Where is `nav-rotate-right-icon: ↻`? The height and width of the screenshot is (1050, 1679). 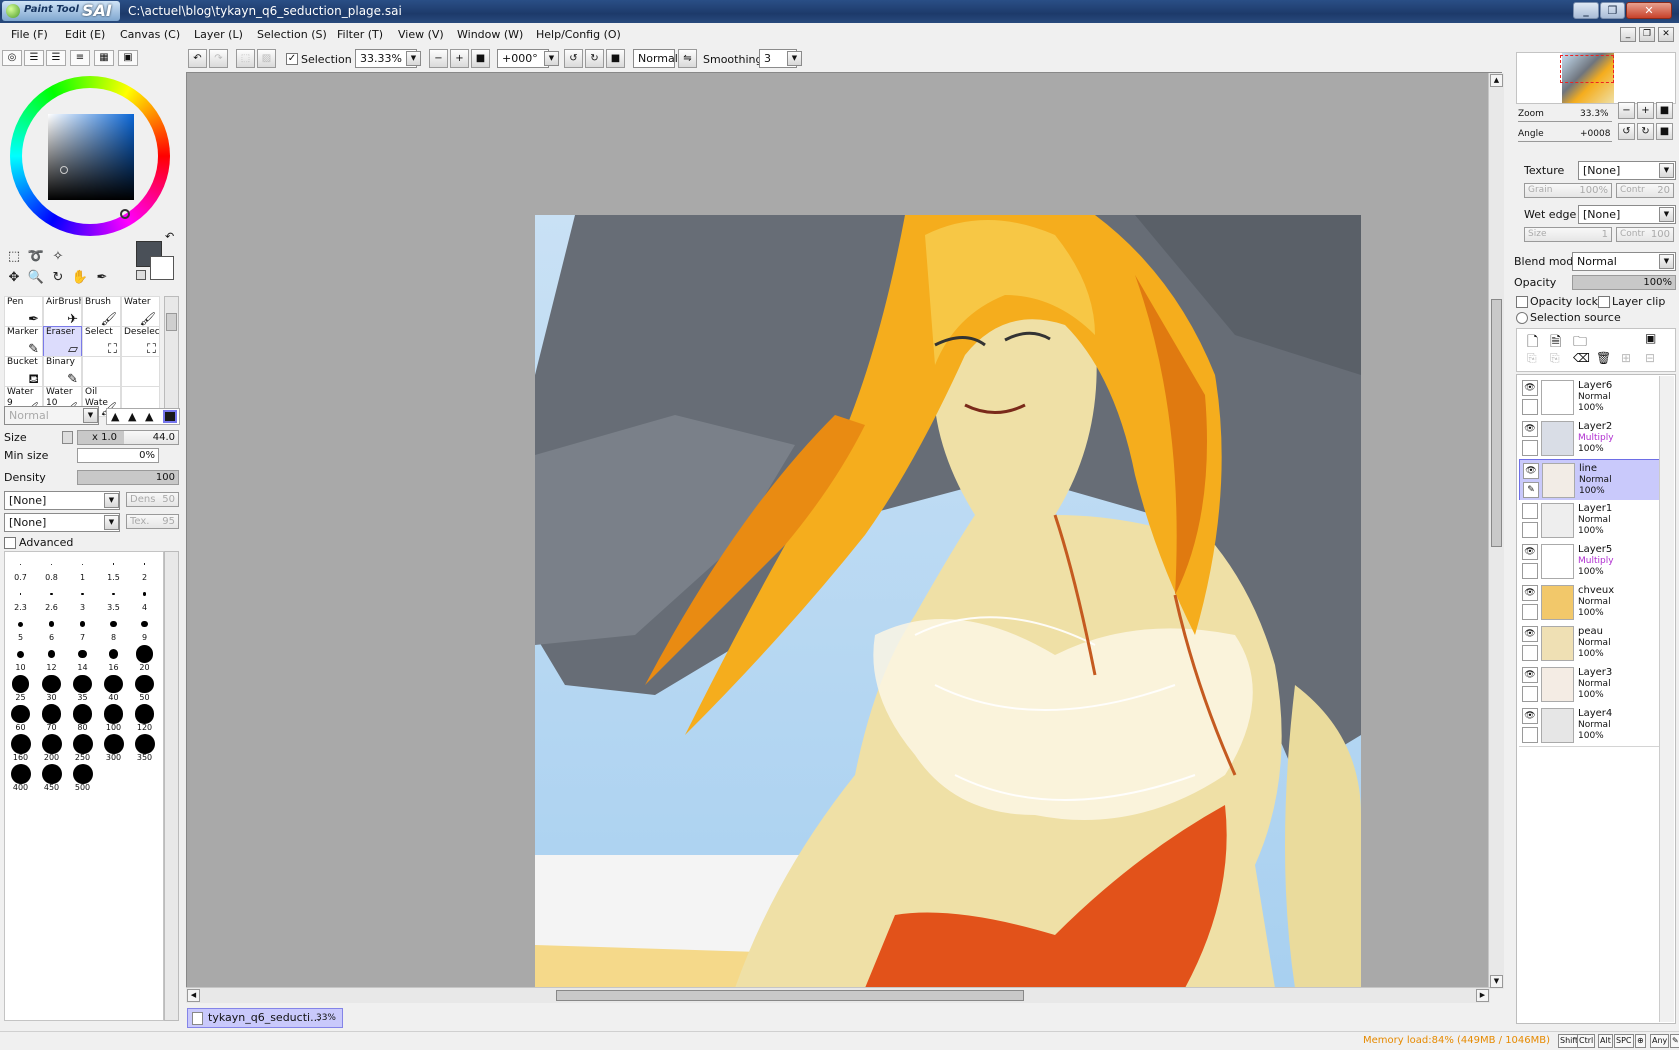 nav-rotate-right-icon: ↻ is located at coordinates (1645, 131).